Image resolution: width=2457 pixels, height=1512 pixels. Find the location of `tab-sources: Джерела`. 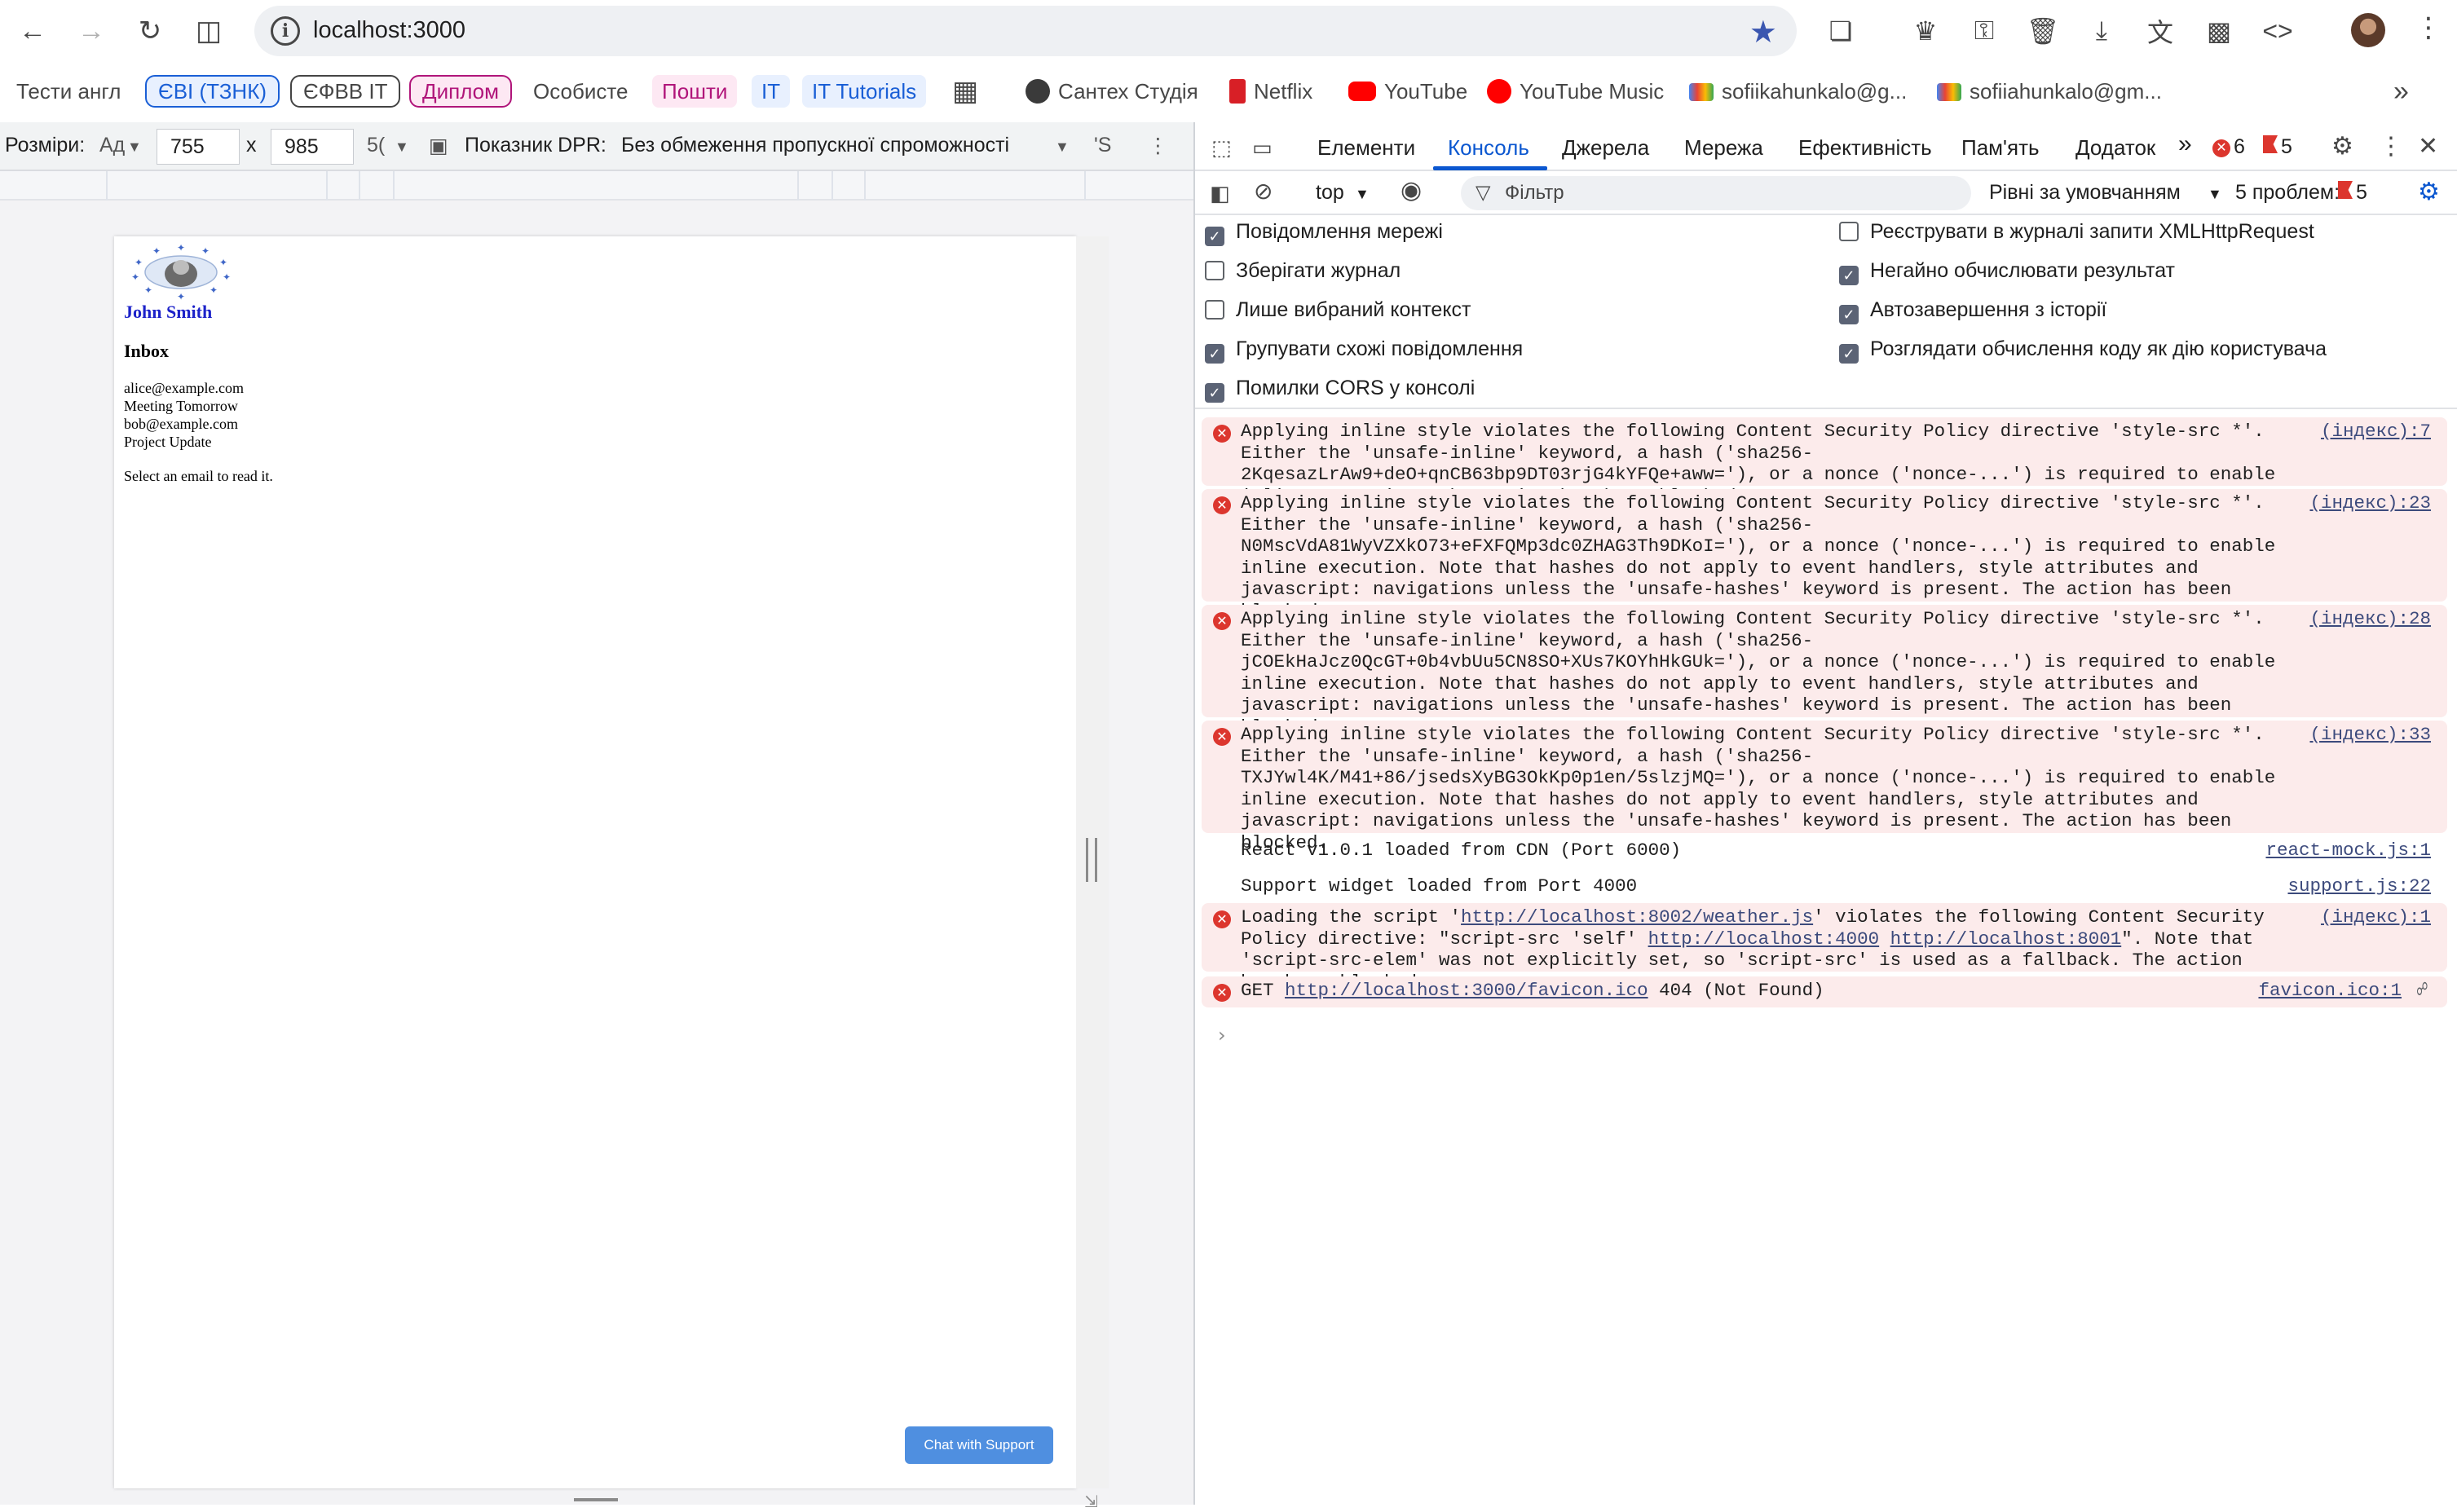

tab-sources: Джерела is located at coordinates (1606, 148).